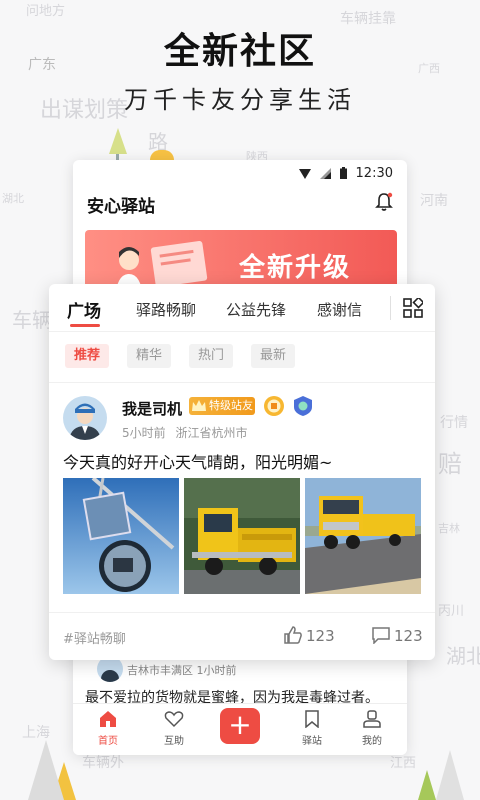  Describe the element at coordinates (174, 719) in the screenshot. I see `heart-icon` at that location.